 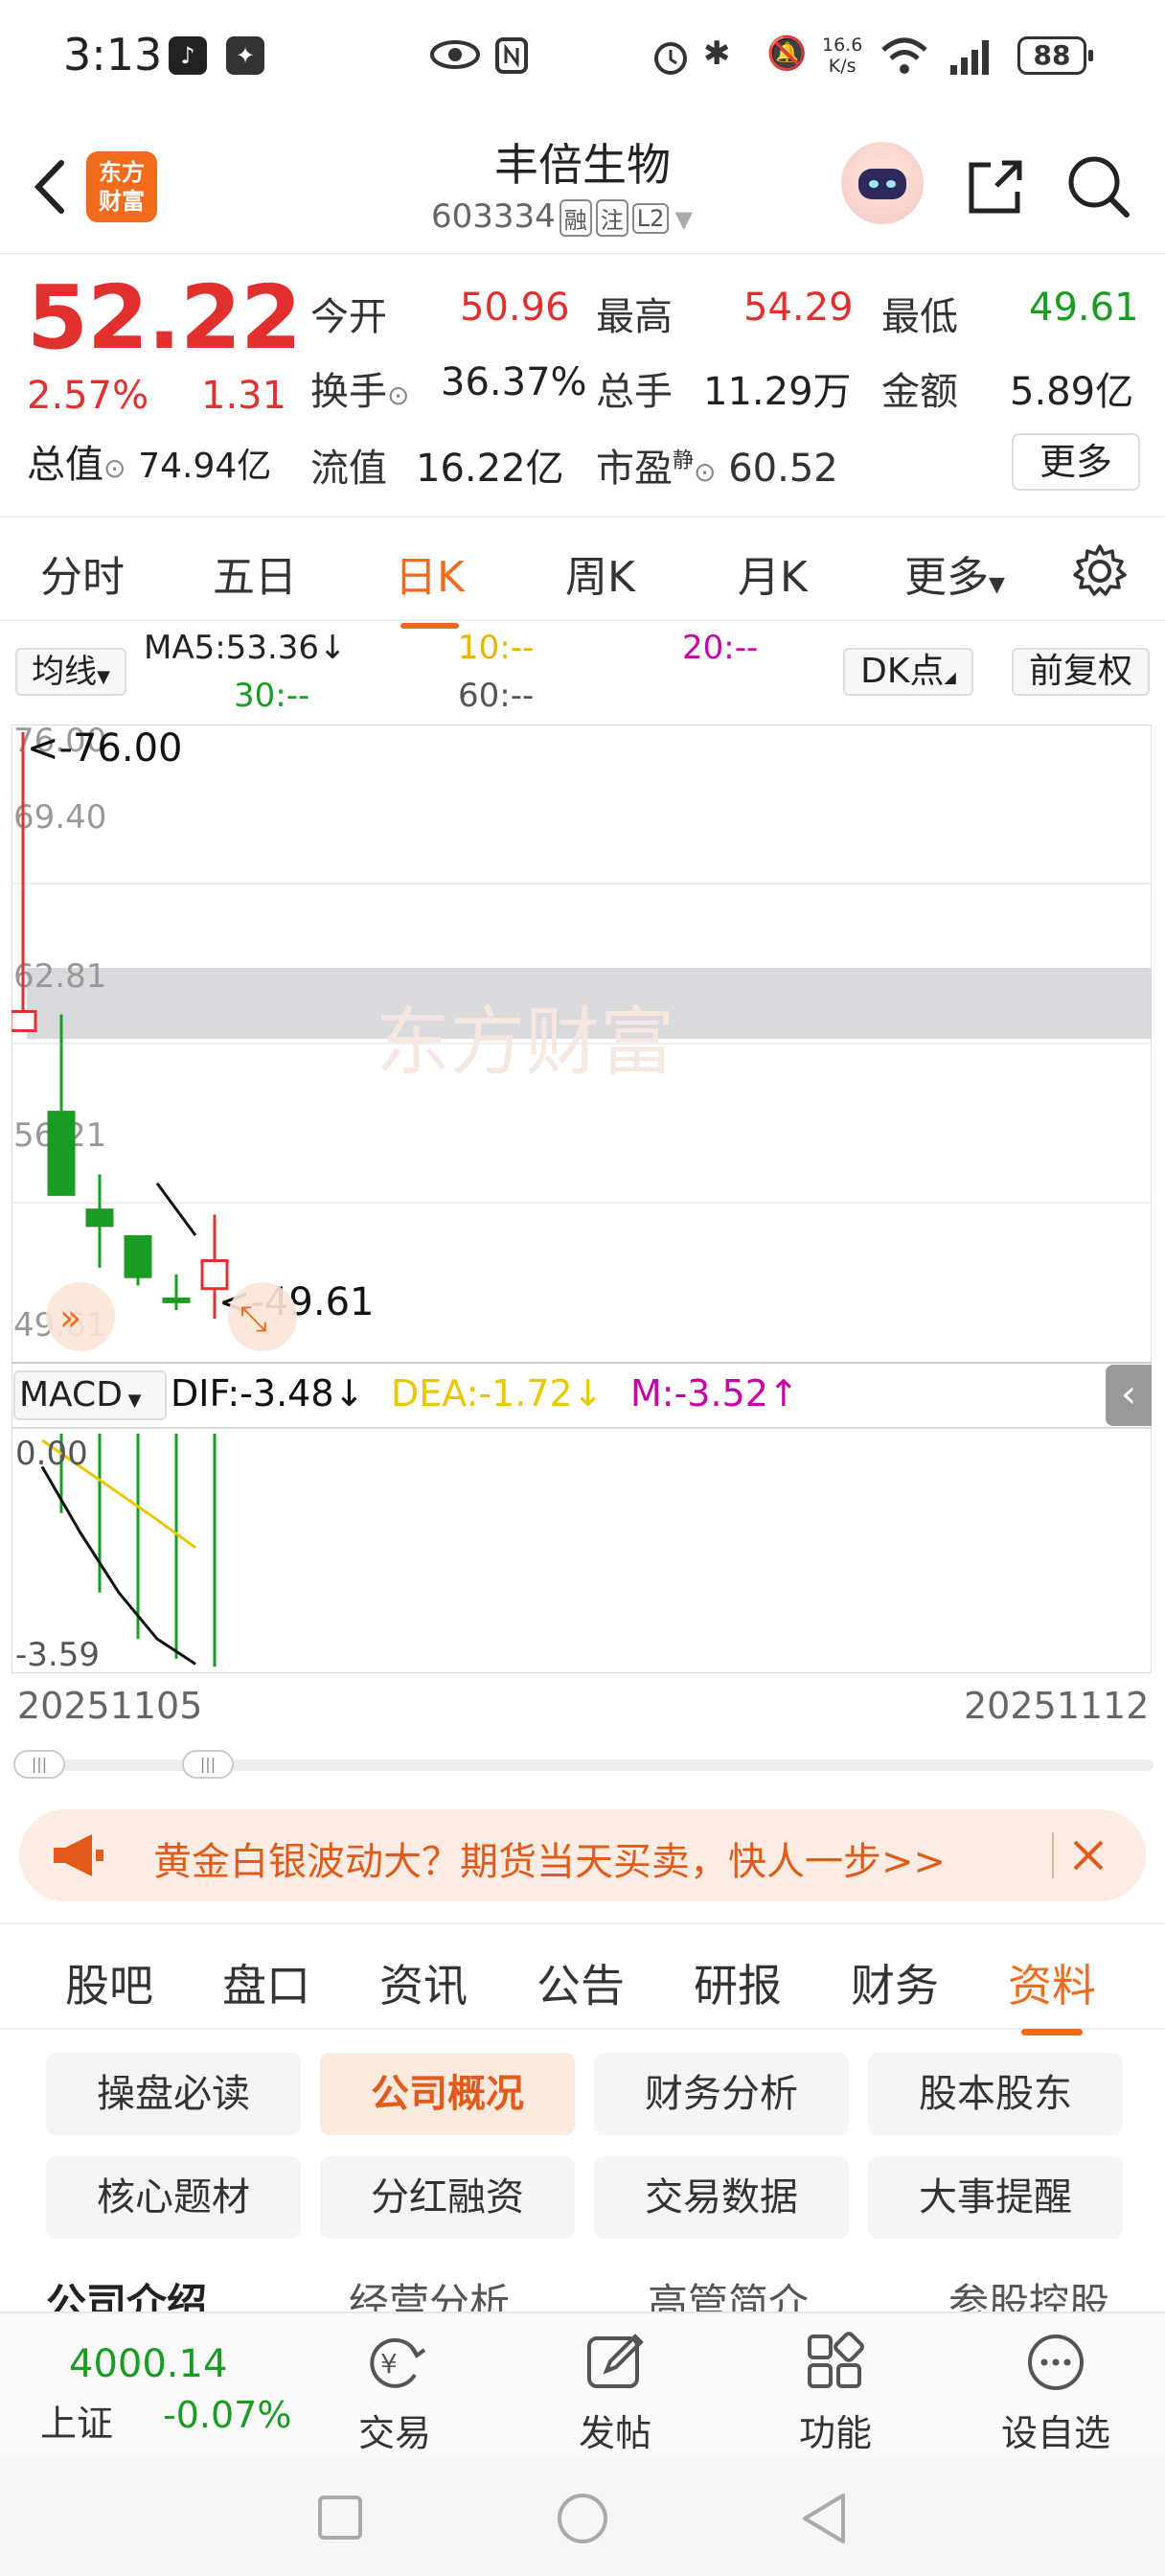 What do you see at coordinates (581, 1982) in the screenshot?
I see `tab-announcements: 公告` at bounding box center [581, 1982].